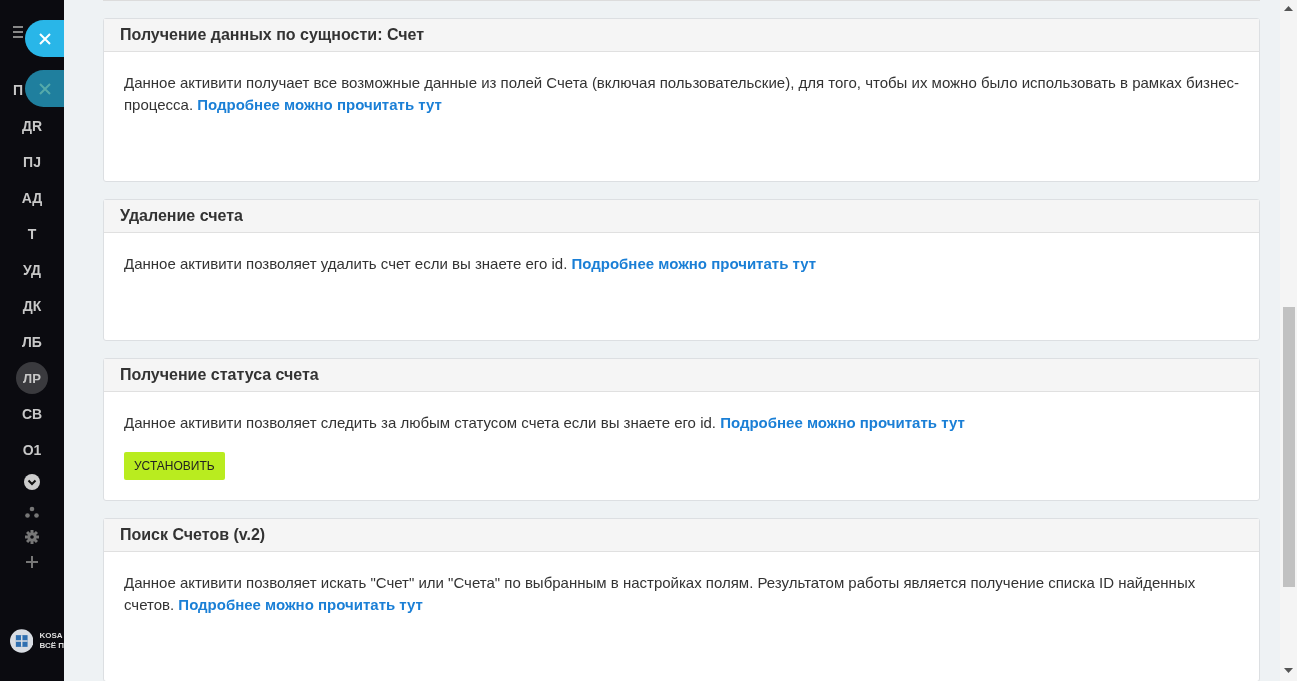 The height and width of the screenshot is (681, 1297). I want to click on card-description: Данное активити позволяет удалить счет если вы знаете его id. Подробнее можно прочитать тут, so click(471, 264).